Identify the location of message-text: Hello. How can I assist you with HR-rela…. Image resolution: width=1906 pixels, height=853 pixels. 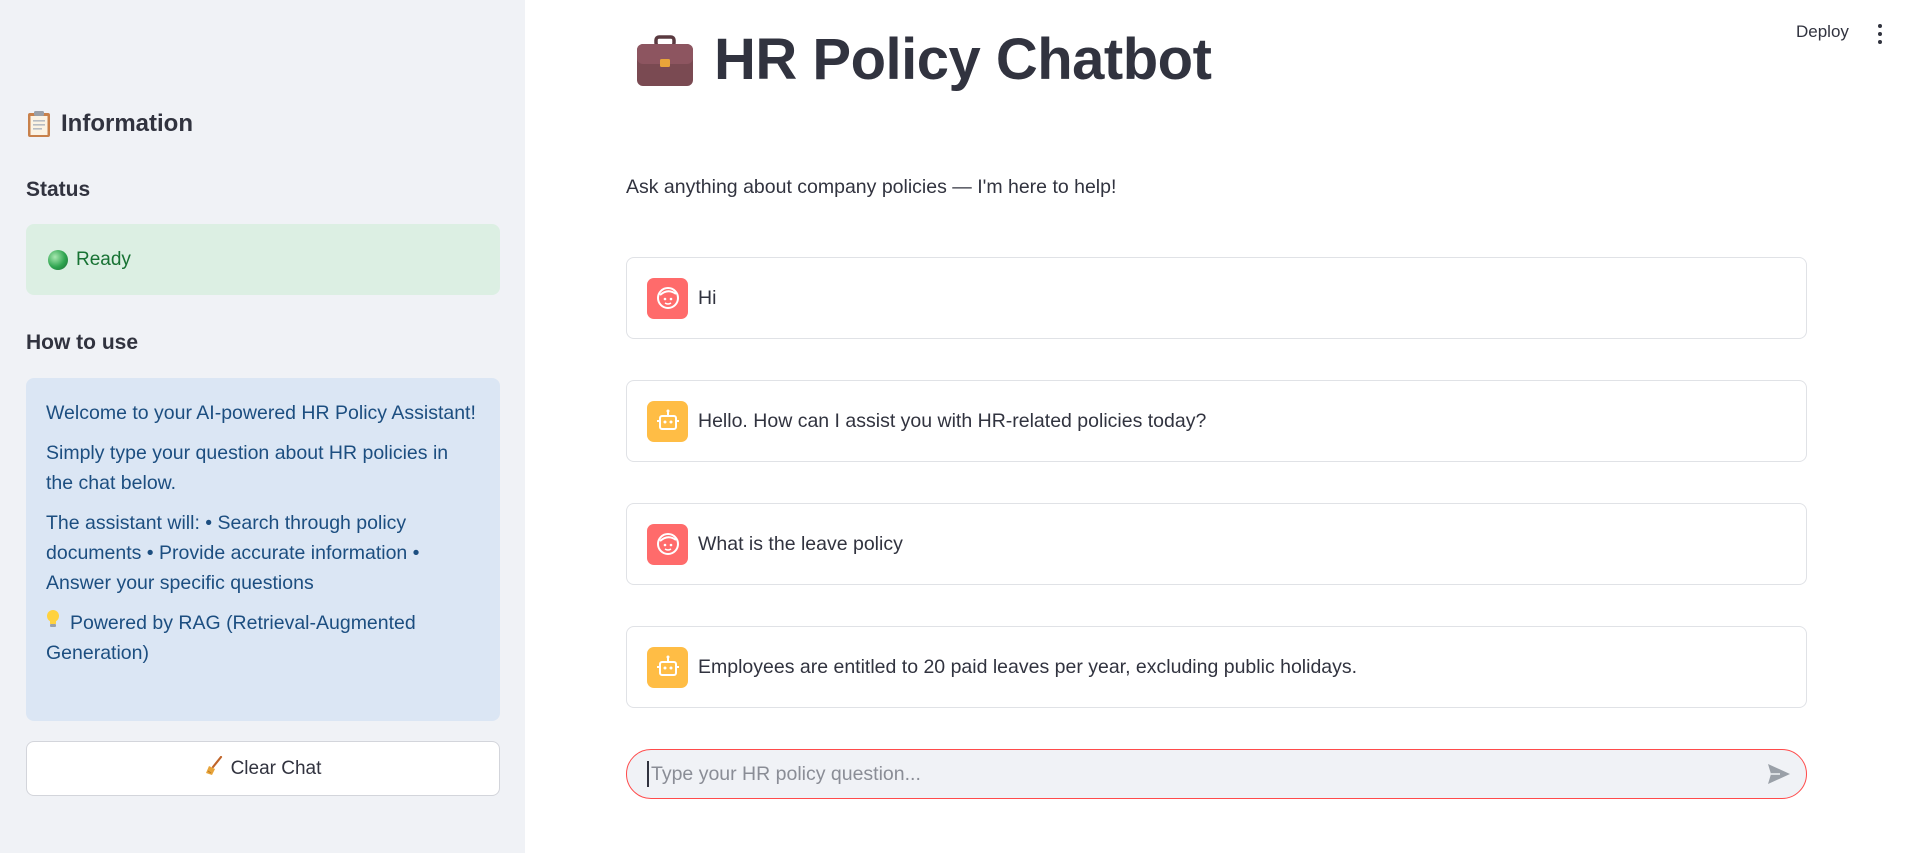
(952, 420).